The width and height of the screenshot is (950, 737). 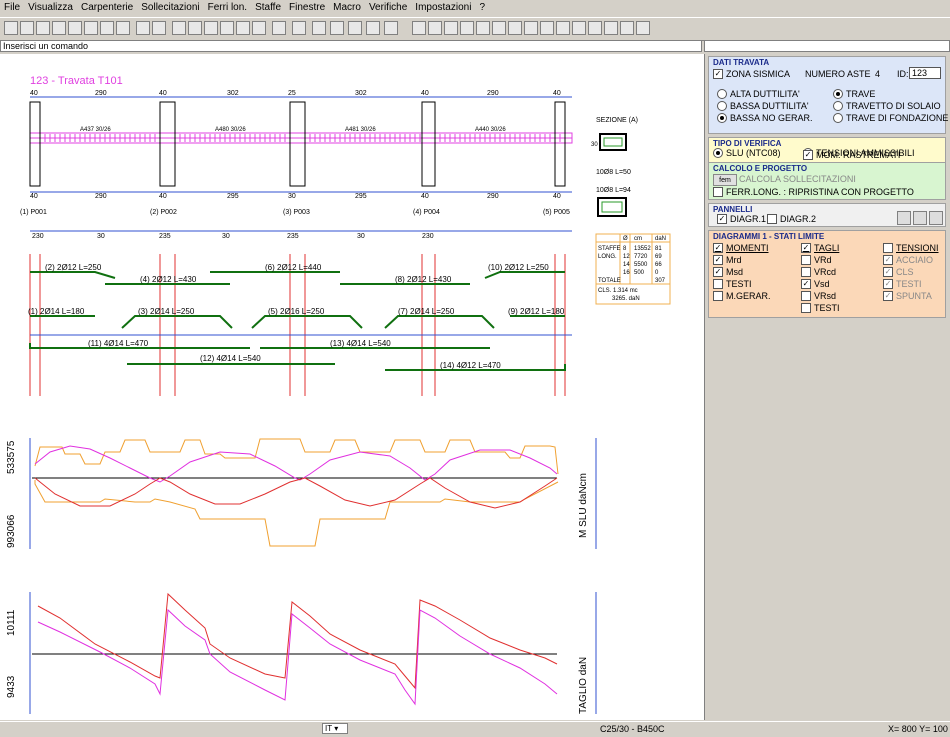 I want to click on id-input: 123, so click(x=925, y=73).